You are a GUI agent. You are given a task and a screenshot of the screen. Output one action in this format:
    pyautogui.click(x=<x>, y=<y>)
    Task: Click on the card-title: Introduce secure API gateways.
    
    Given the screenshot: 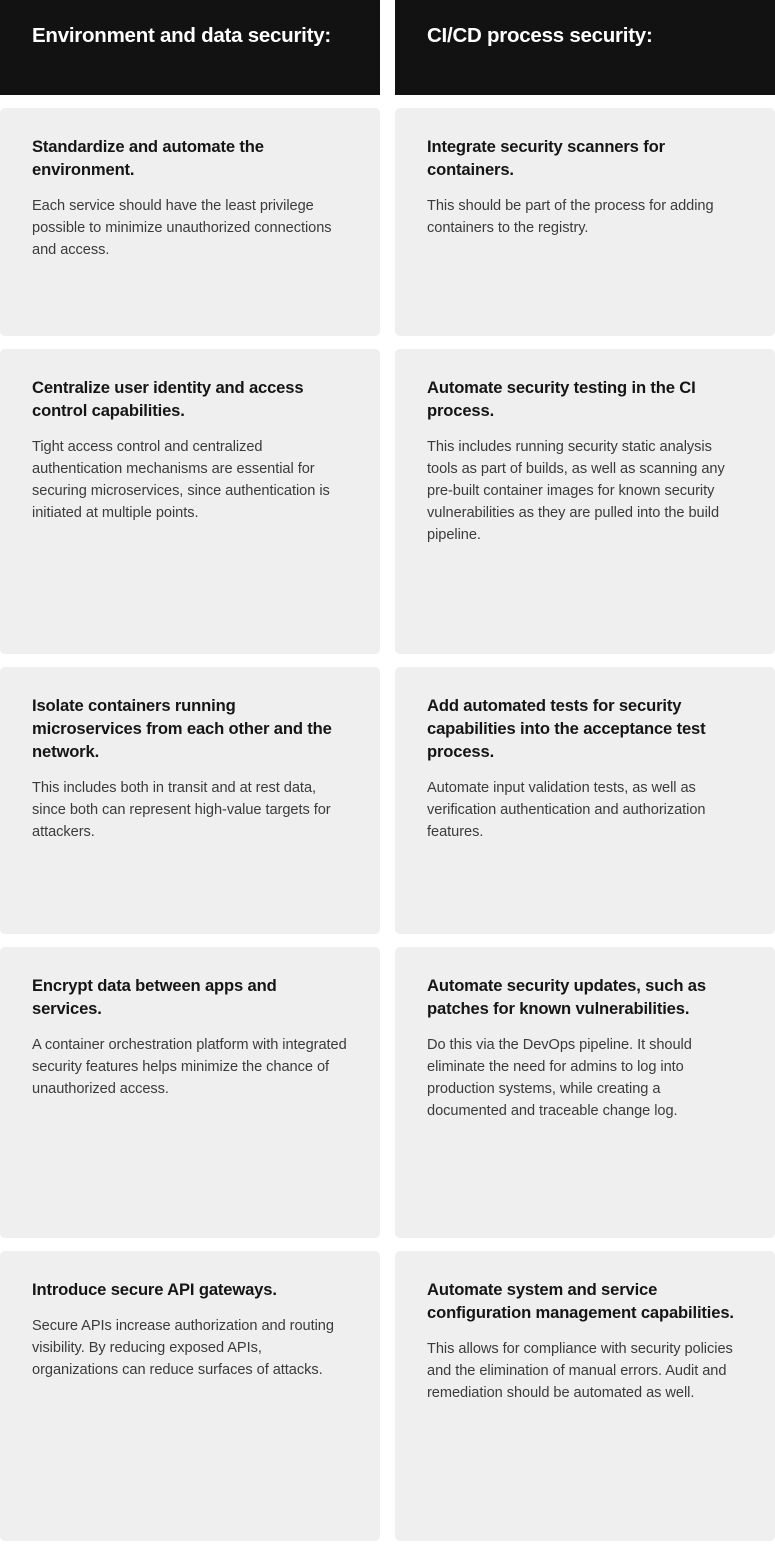 What is the action you would take?
    pyautogui.click(x=154, y=1289)
    